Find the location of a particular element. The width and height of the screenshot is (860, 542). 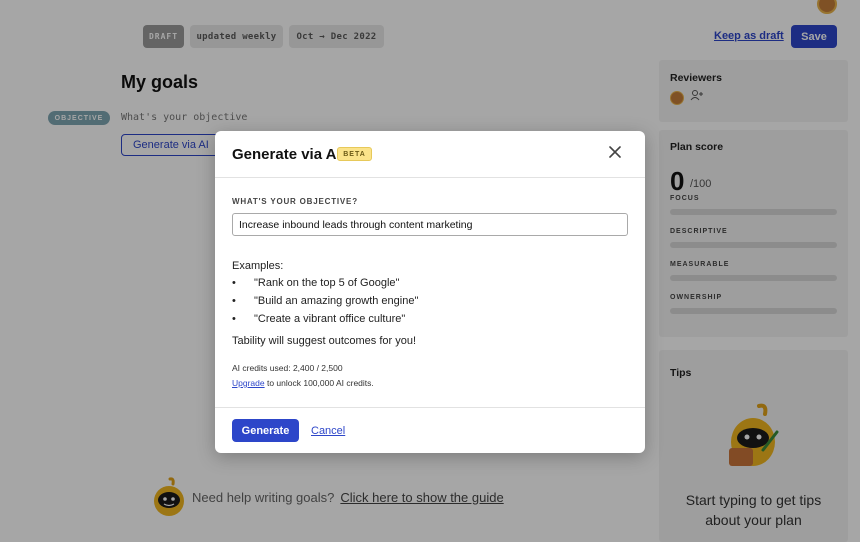

suggest-text: Tability will suggest outcomes for you! is located at coordinates (324, 341).